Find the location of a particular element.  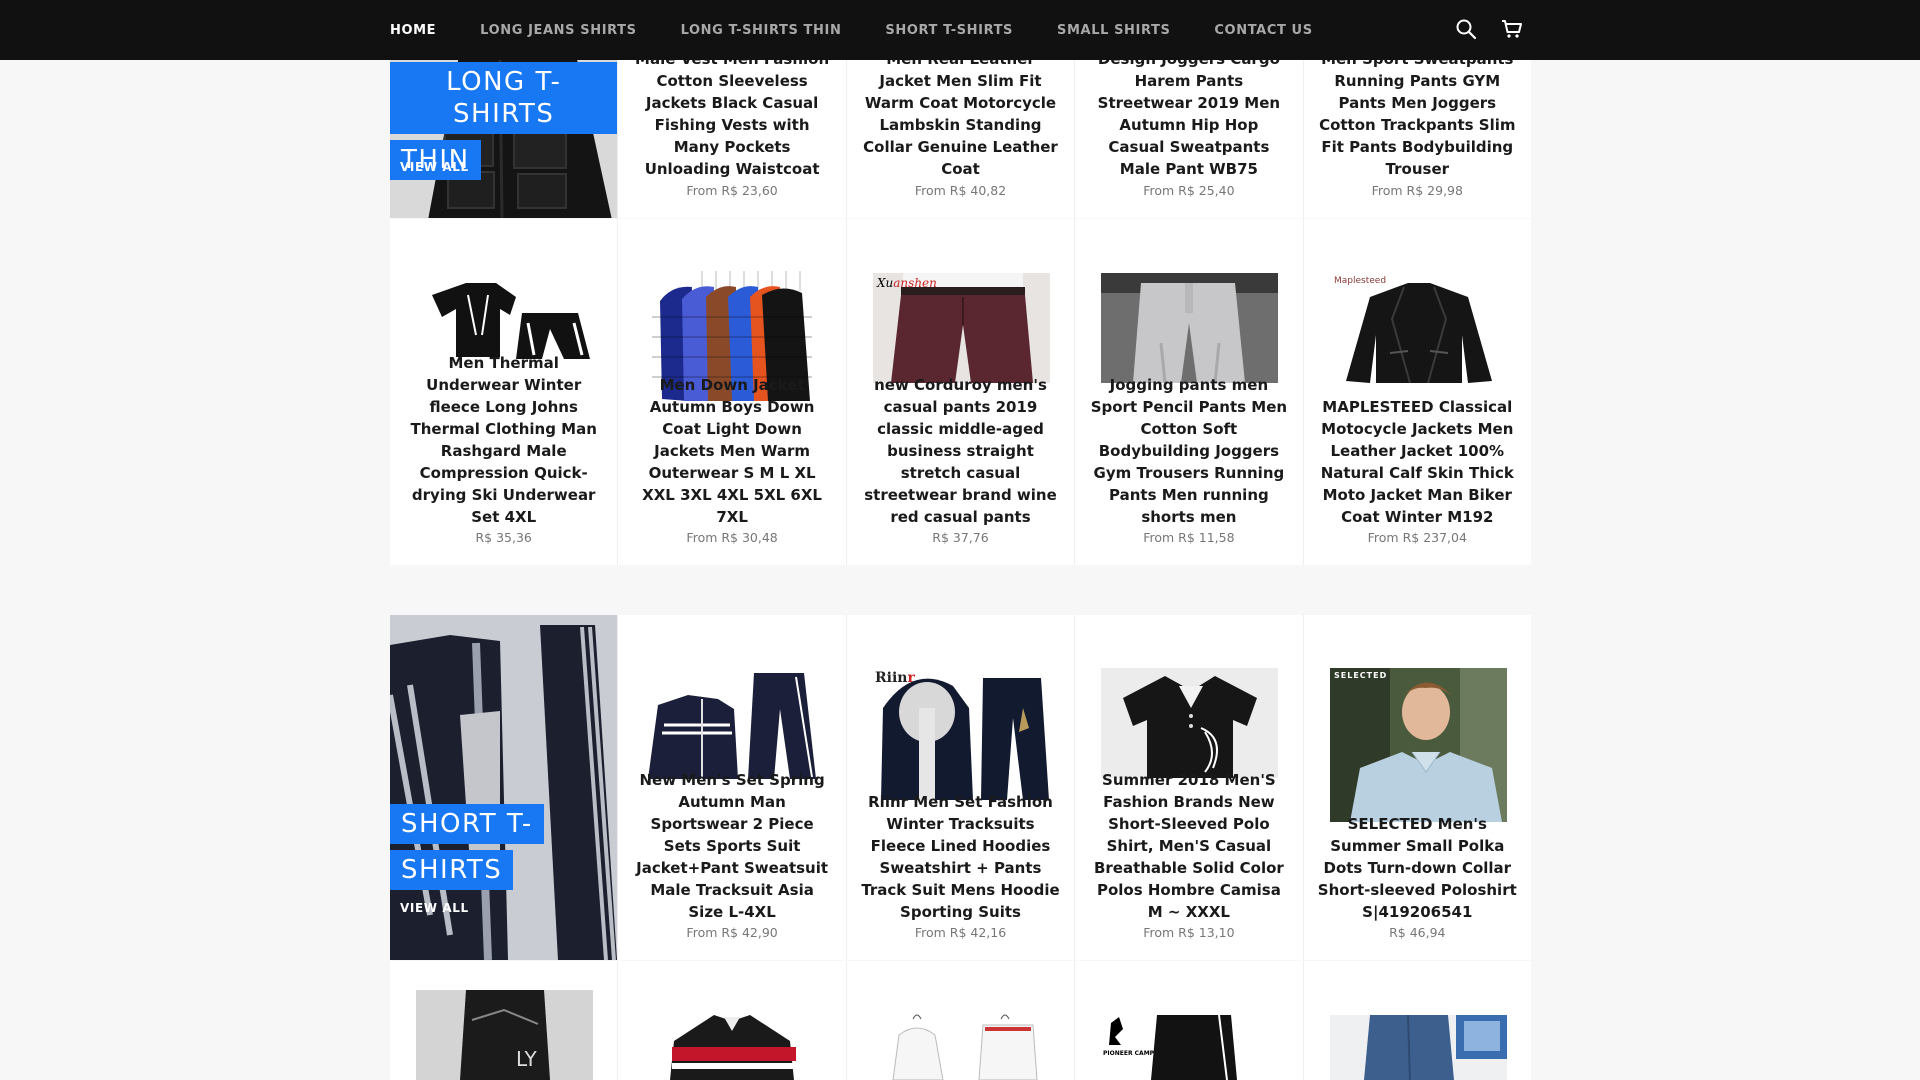

nav-home: HOME is located at coordinates (413, 30).